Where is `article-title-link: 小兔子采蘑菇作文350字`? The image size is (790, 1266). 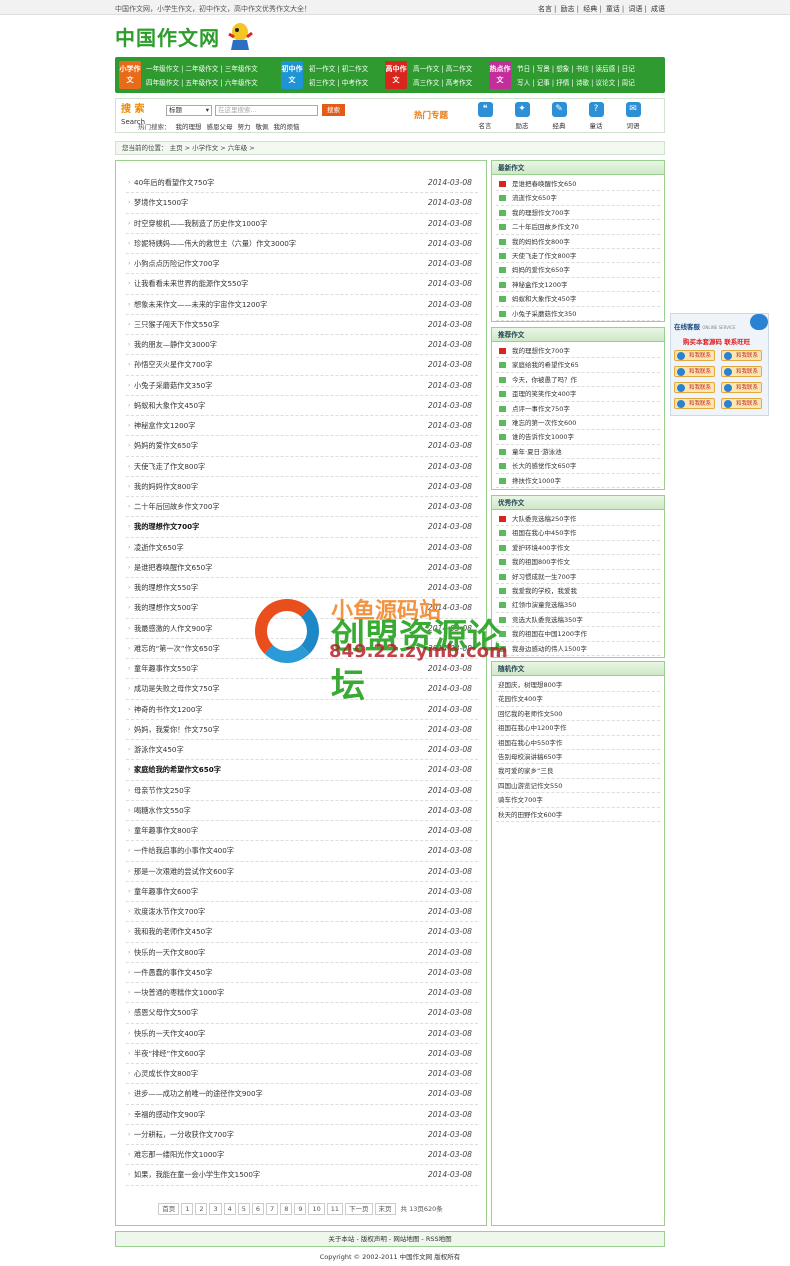 article-title-link: 小兔子采蘑菇作文350字 is located at coordinates (173, 386).